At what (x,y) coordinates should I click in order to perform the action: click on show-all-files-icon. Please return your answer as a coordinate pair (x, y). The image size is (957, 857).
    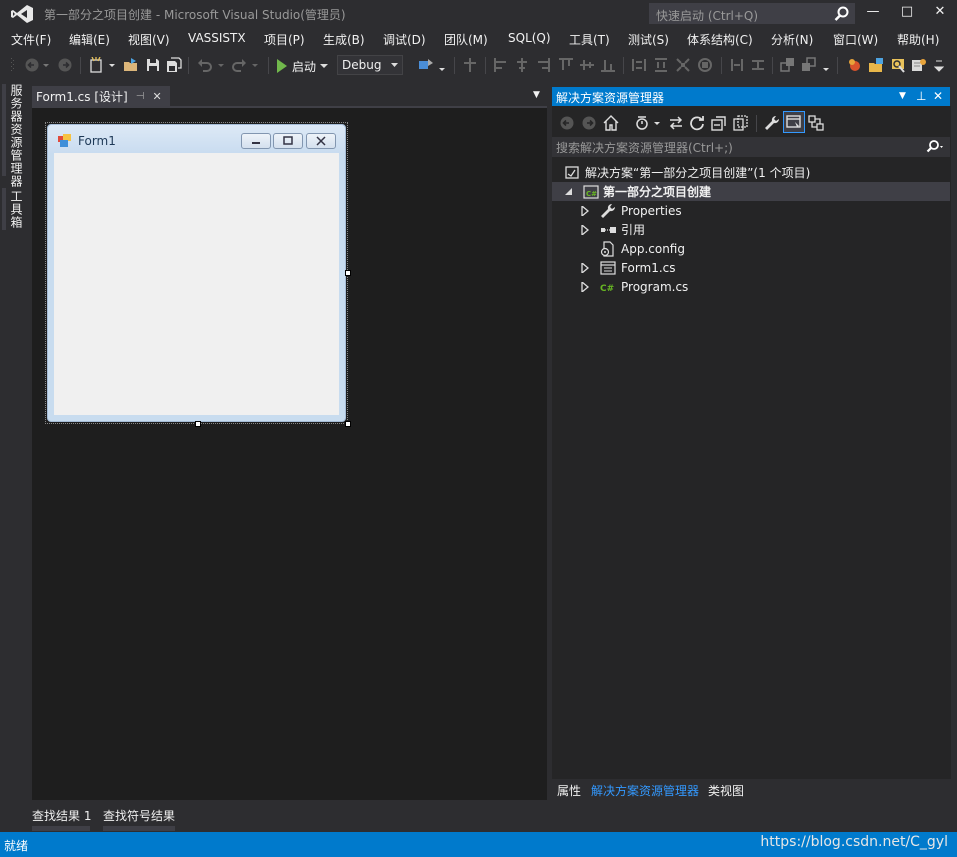
    Looking at the image, I should click on (741, 123).